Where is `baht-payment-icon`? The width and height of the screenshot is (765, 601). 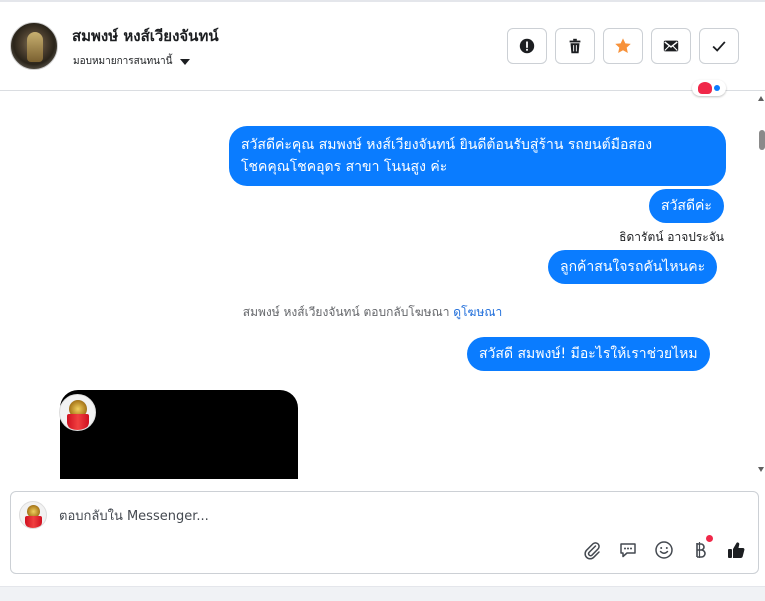
baht-payment-icon is located at coordinates (701, 550).